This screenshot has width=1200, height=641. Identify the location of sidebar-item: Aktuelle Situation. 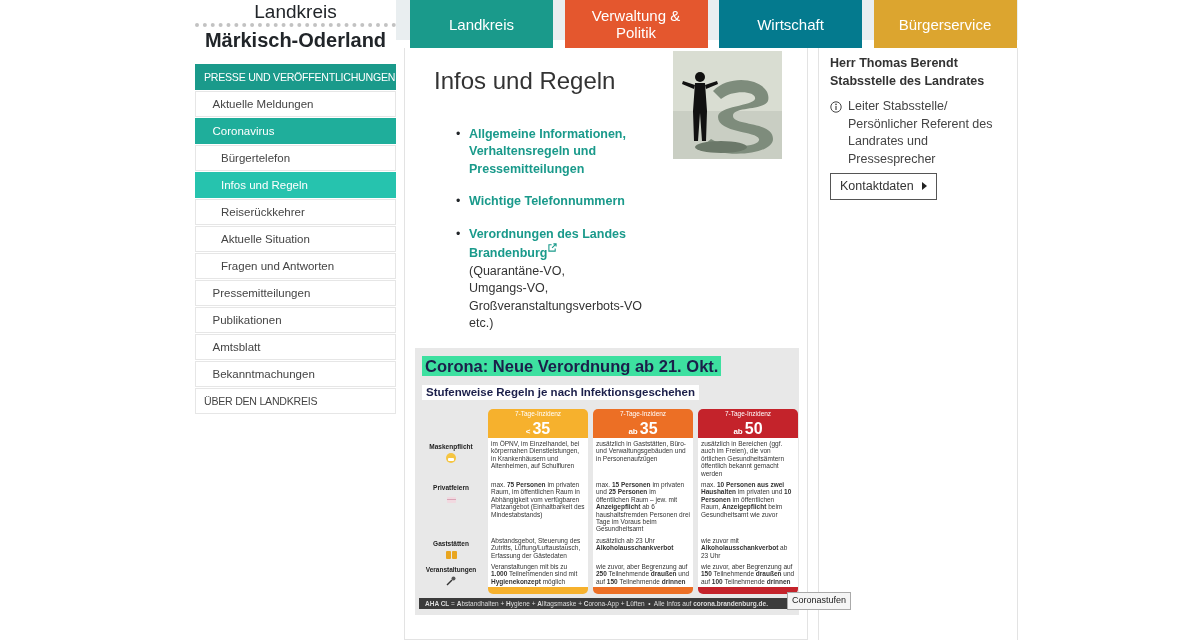
(295, 239).